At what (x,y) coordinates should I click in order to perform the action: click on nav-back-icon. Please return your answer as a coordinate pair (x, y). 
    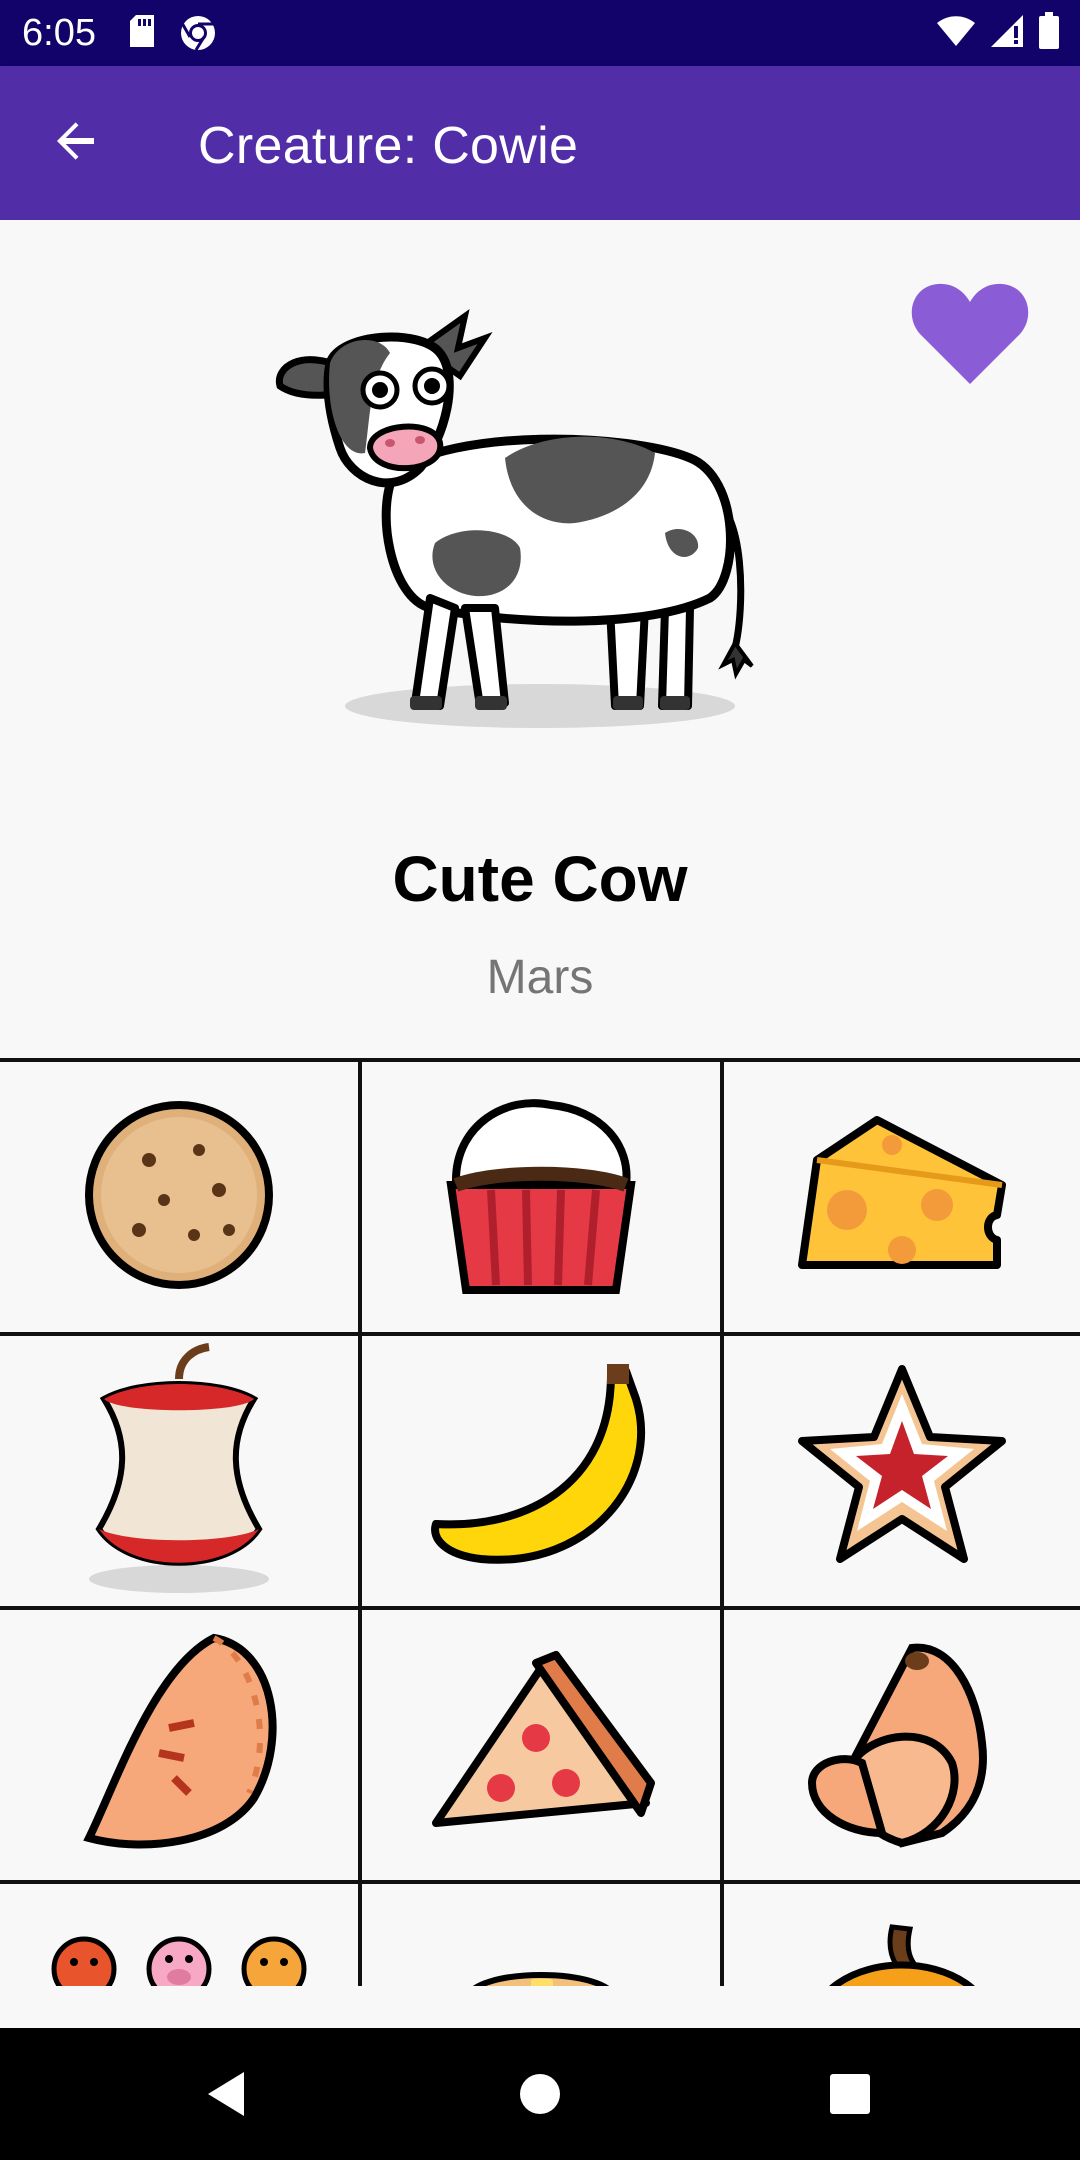
    Looking at the image, I should click on (226, 2096).